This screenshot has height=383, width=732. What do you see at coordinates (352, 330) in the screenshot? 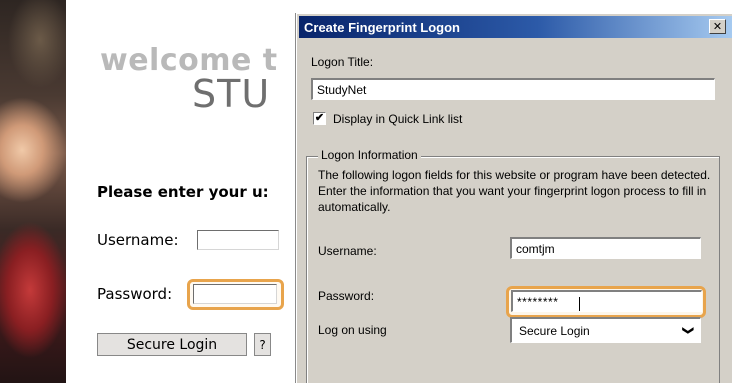
I see `logon-using-label: Log on using` at bounding box center [352, 330].